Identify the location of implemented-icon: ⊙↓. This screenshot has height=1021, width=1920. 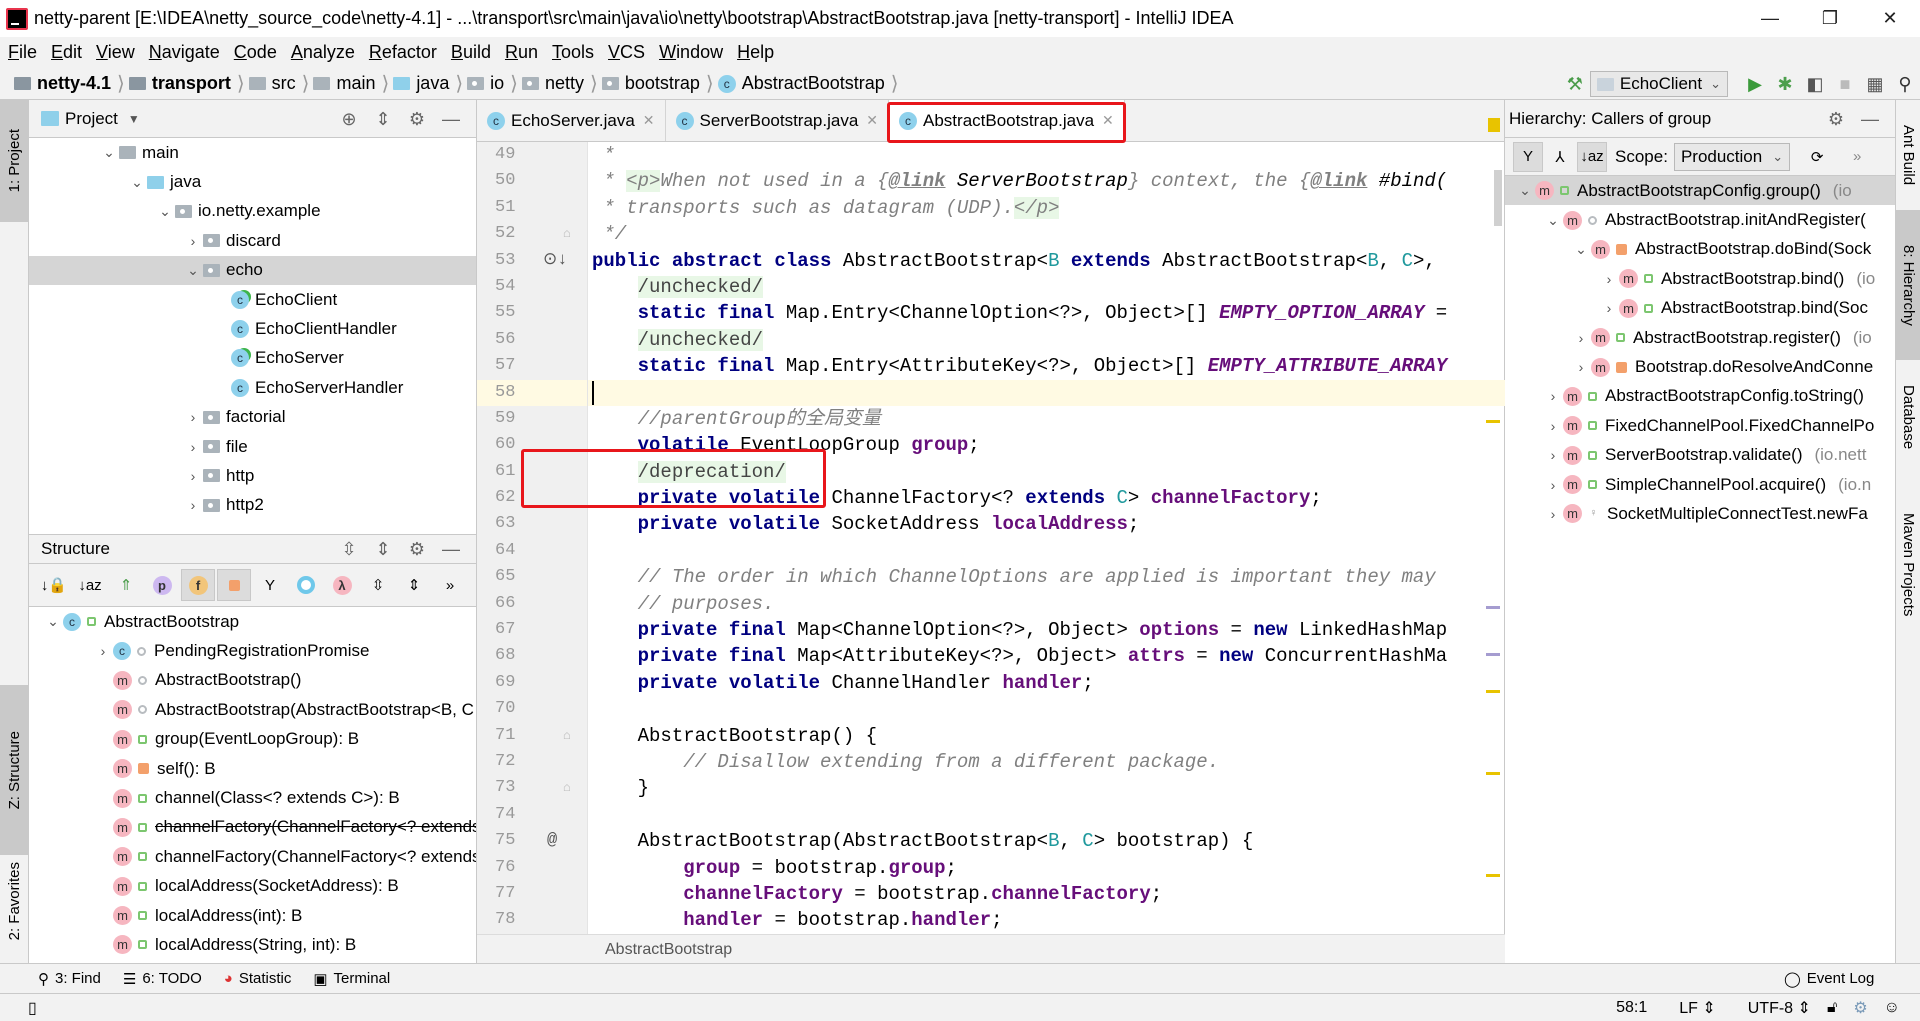
(555, 261).